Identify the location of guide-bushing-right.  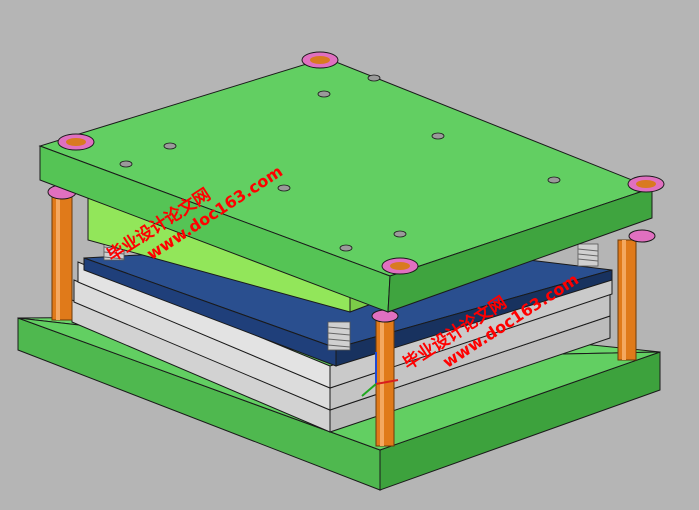
(646, 184).